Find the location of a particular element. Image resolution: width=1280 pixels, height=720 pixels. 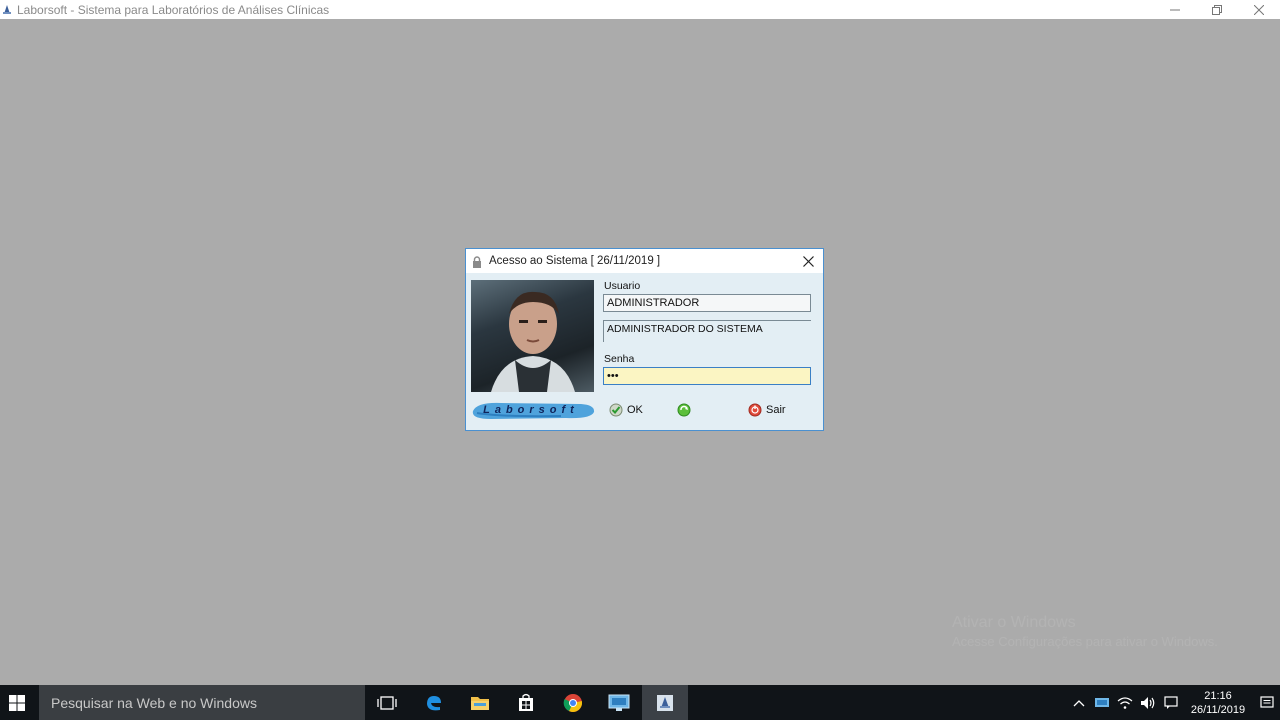

restore-icon is located at coordinates (1217, 9).